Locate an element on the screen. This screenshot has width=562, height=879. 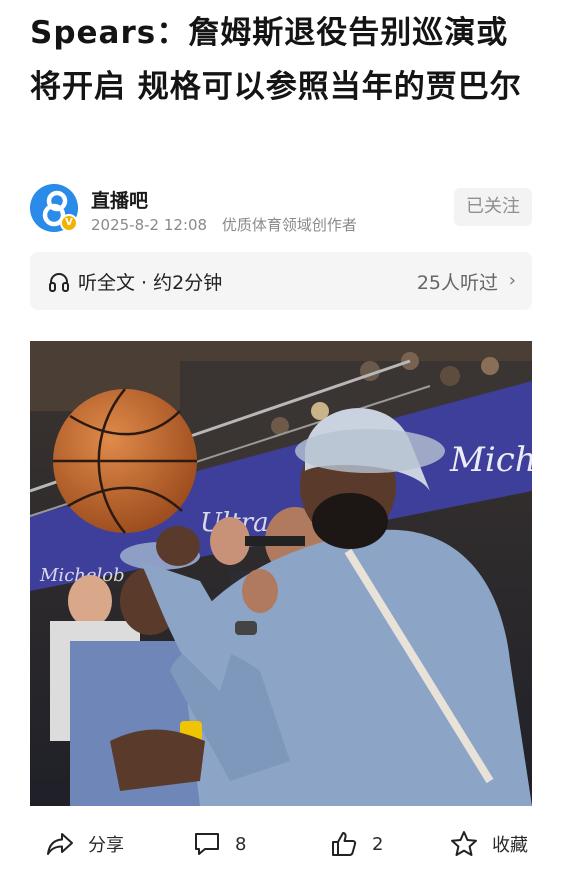
star-icon is located at coordinates (464, 843).